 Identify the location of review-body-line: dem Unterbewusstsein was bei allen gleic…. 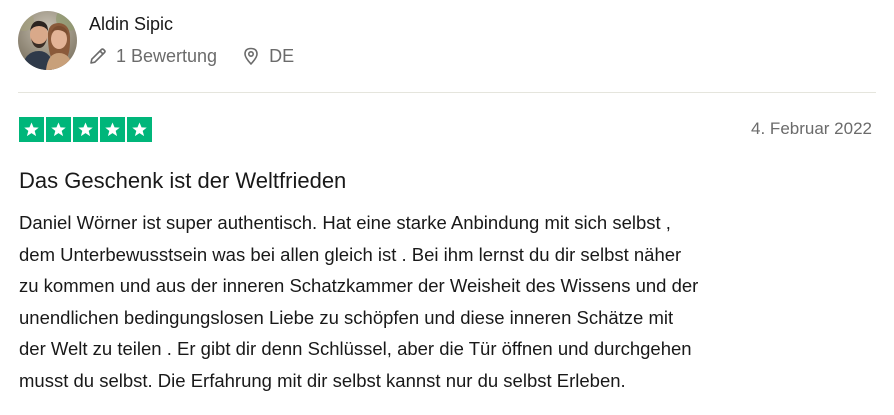
(350, 254).